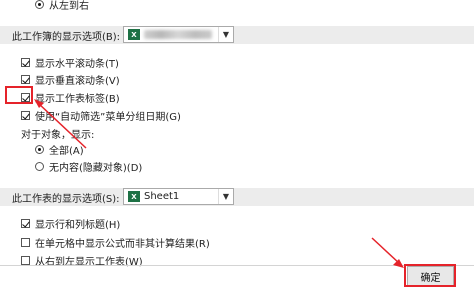  I want to click on highlight-box-ok, so click(430, 275).